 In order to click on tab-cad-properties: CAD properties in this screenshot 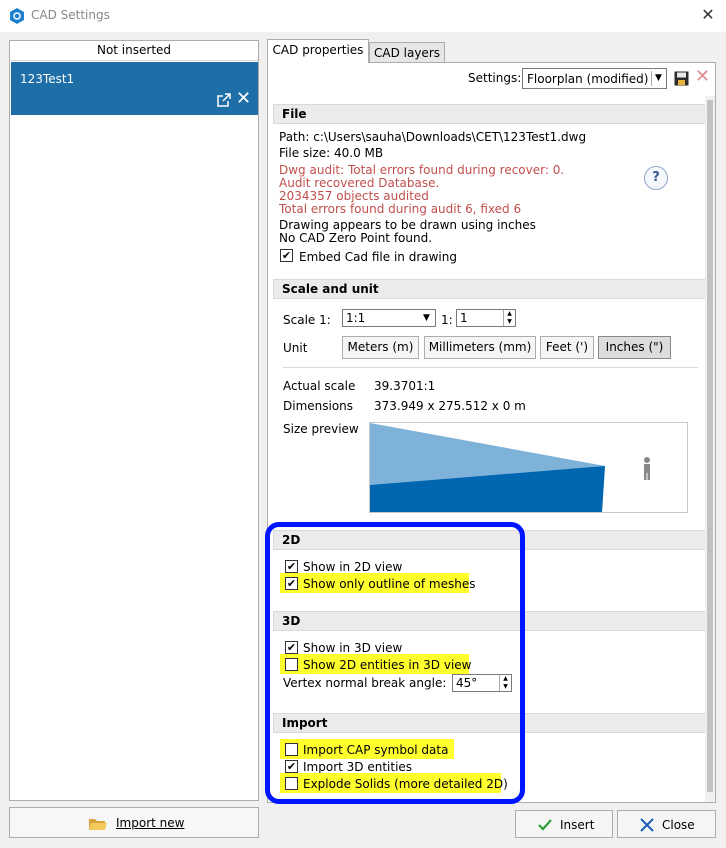, I will do `click(318, 51)`.